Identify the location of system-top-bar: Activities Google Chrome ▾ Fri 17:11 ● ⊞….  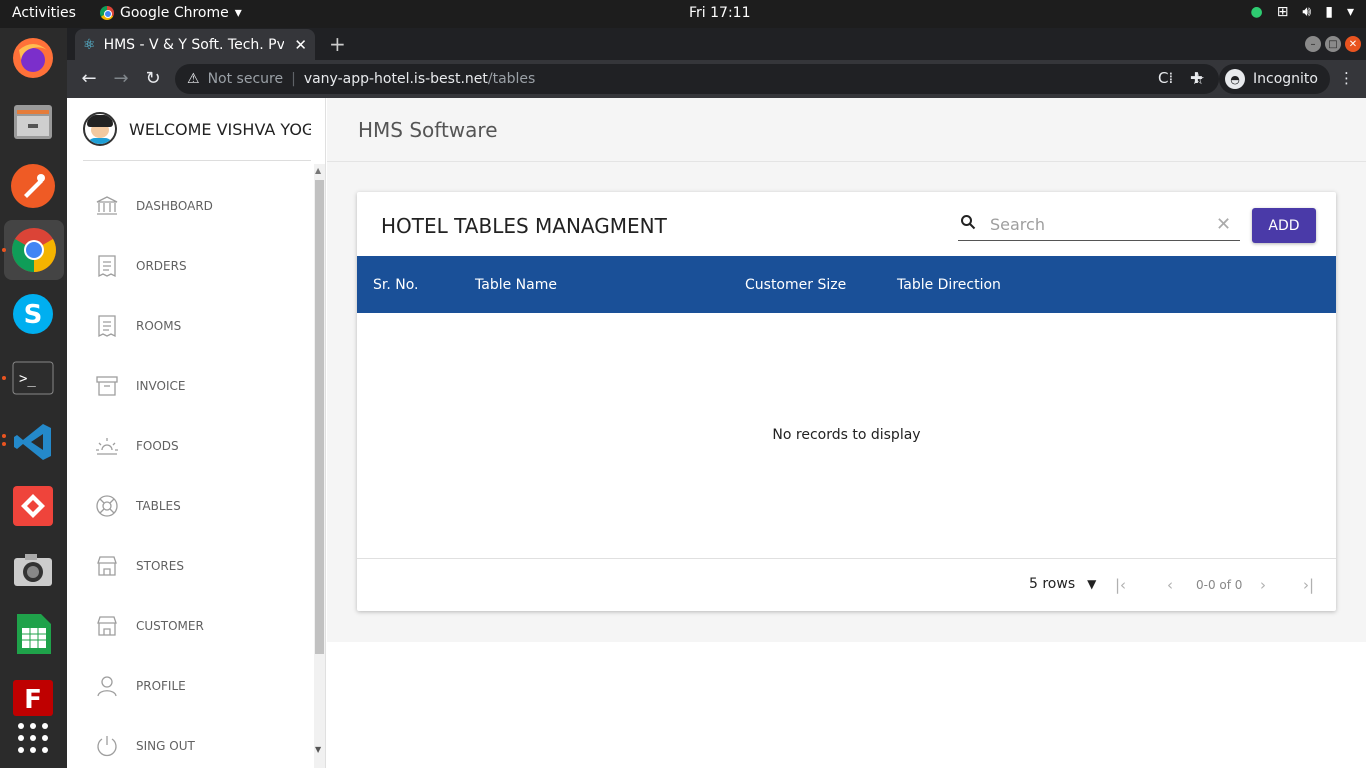
(683, 14).